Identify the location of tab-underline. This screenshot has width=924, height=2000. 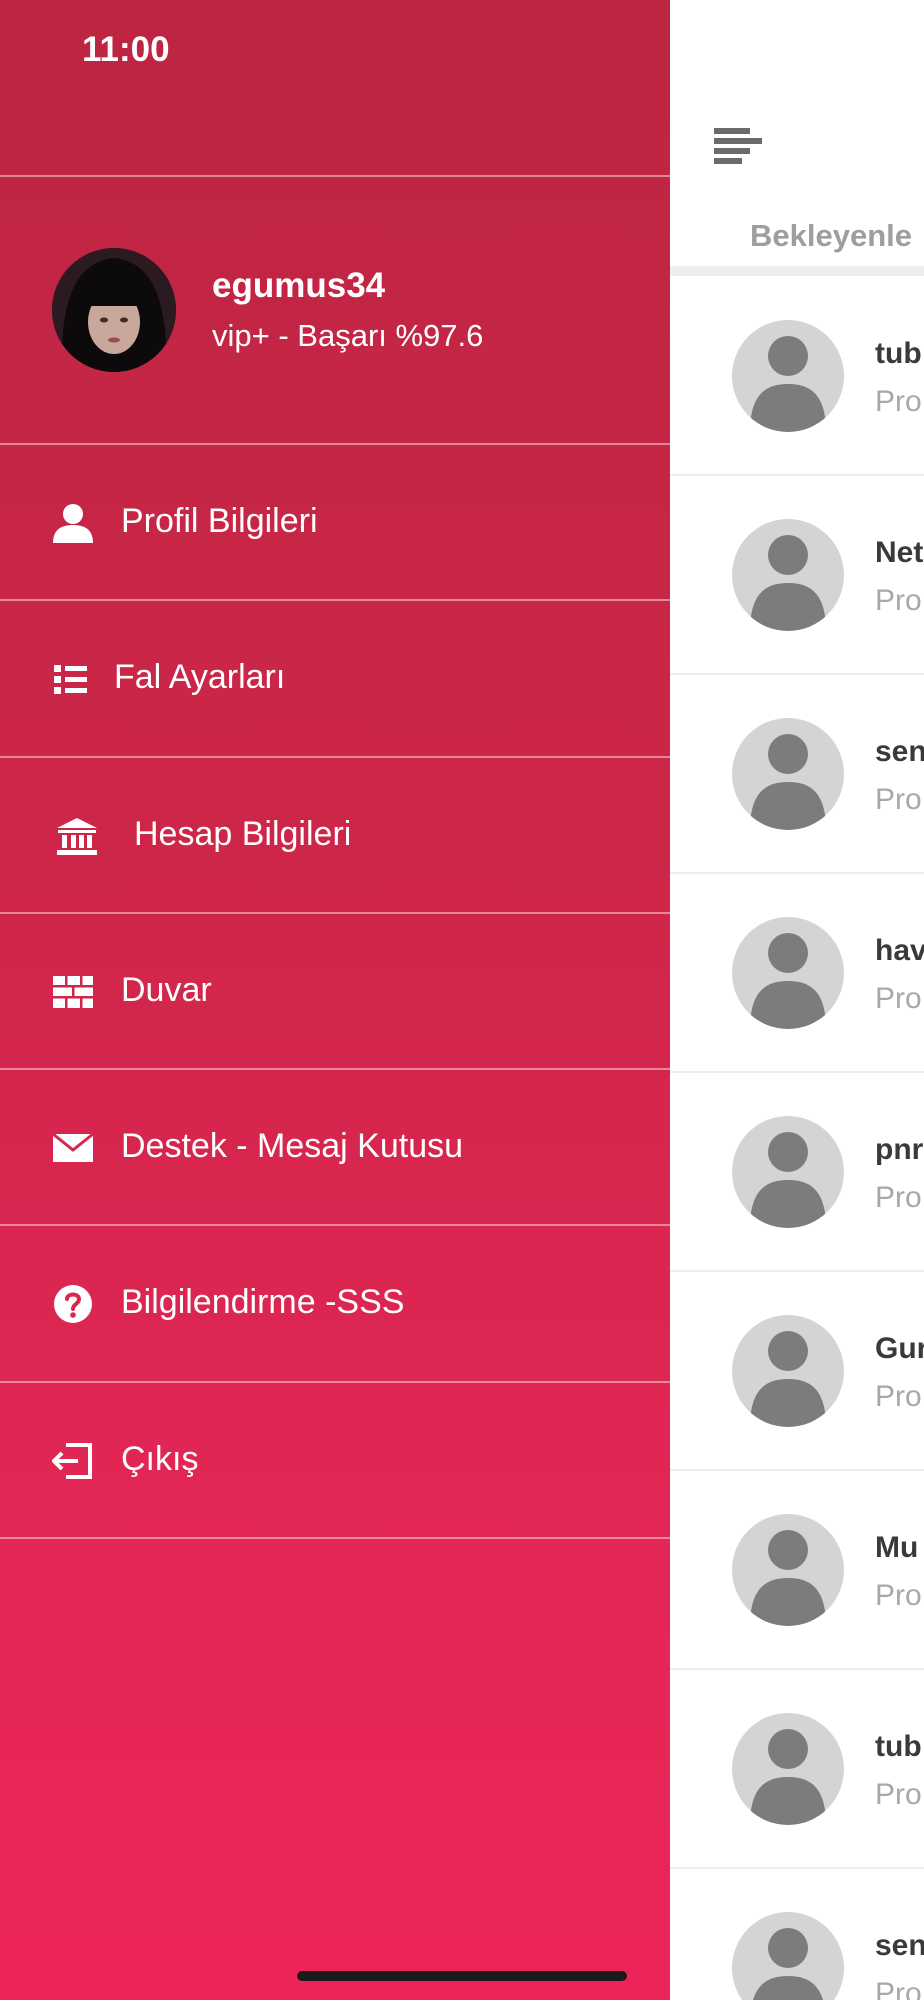
(797, 271).